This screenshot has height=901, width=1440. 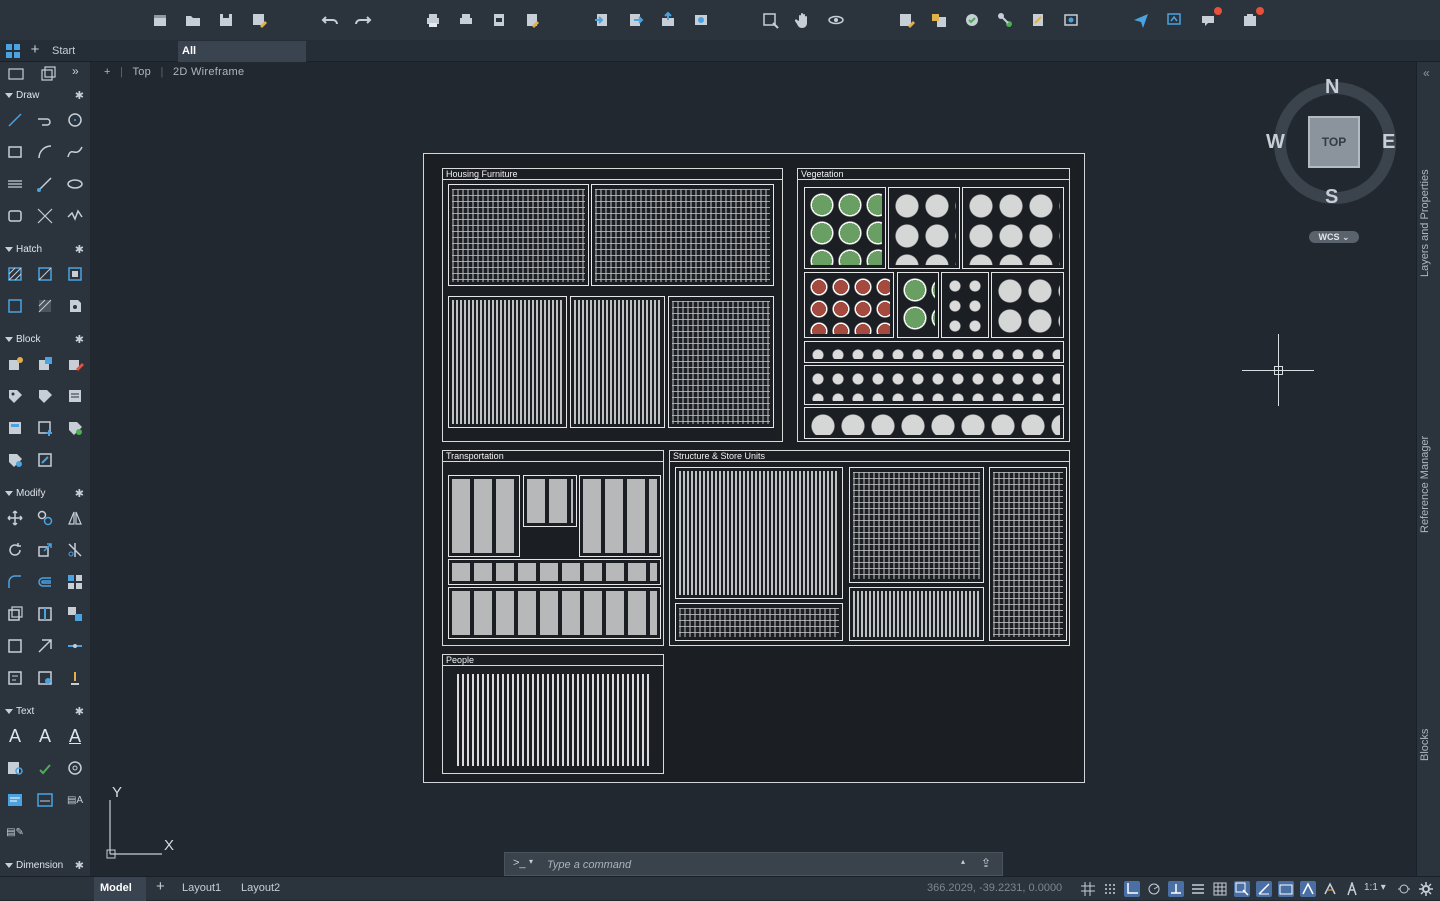 I want to click on define-attribute-icon, so click(x=15, y=396).